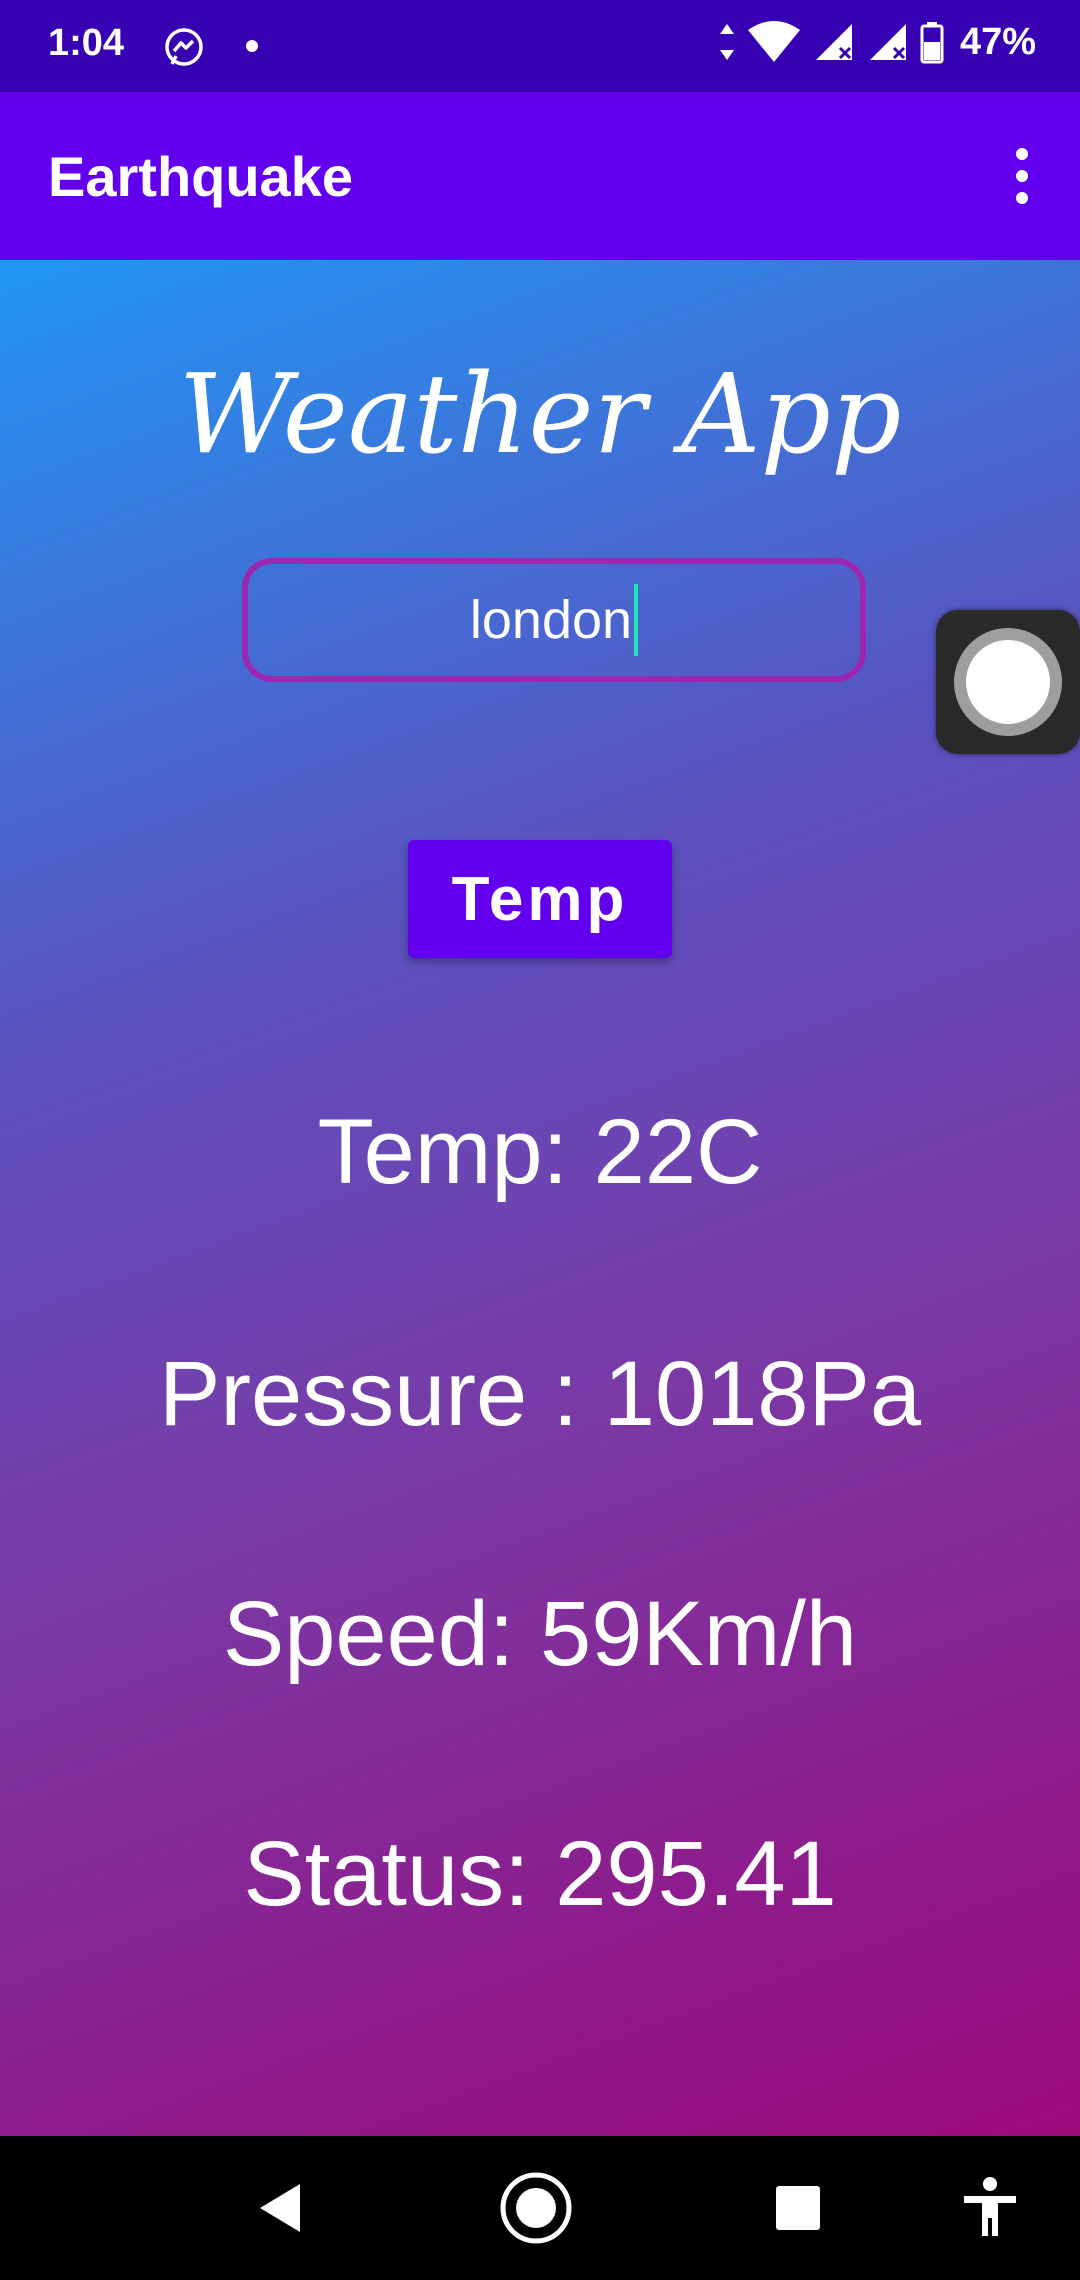 This screenshot has width=1080, height=2280. What do you see at coordinates (636, 620) in the screenshot?
I see `text-caret` at bounding box center [636, 620].